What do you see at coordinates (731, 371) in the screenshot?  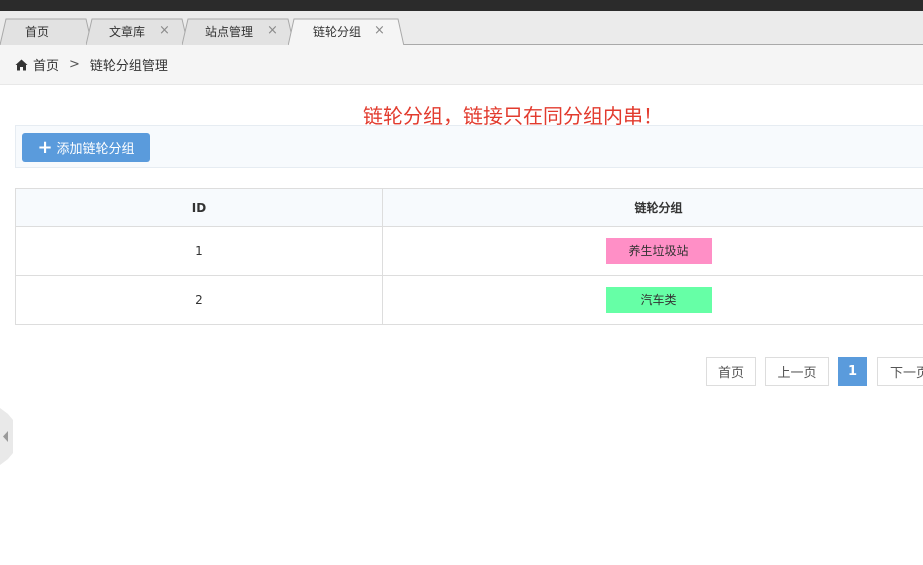 I see `pagination-first-button: 首页` at bounding box center [731, 371].